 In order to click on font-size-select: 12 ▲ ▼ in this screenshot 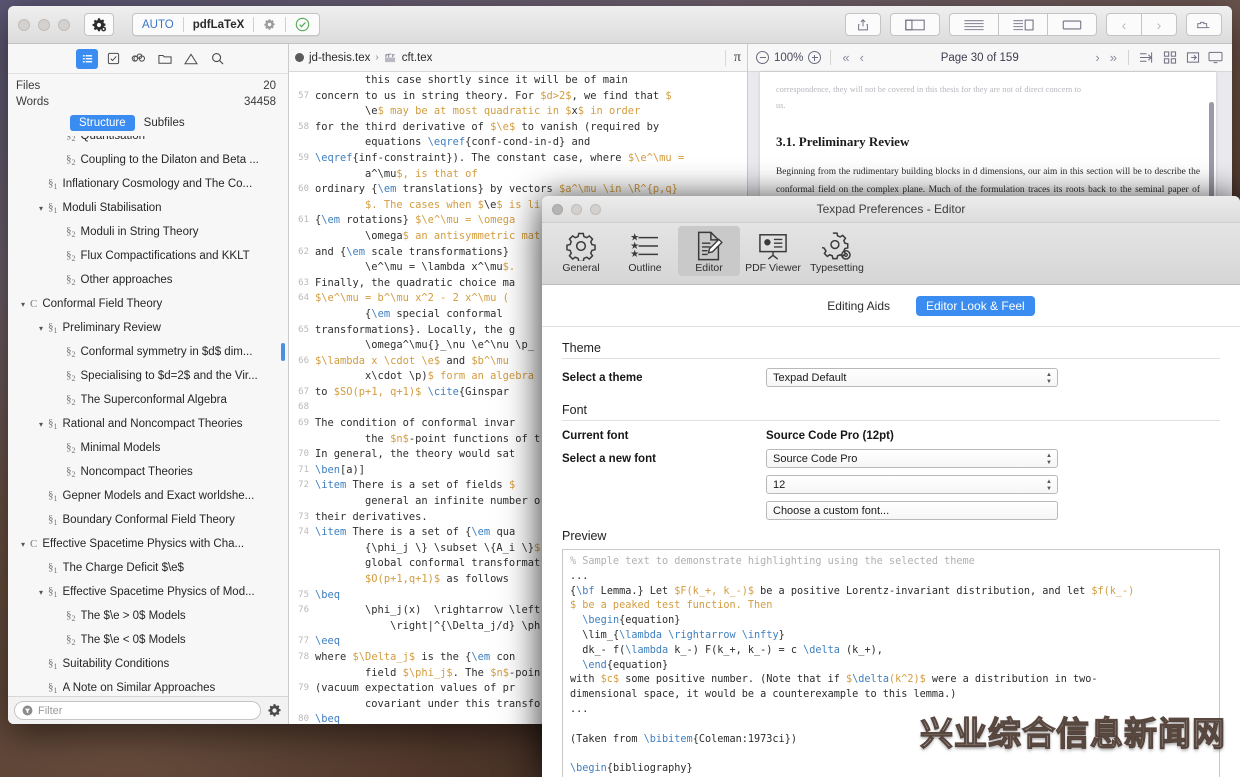, I will do `click(912, 484)`.